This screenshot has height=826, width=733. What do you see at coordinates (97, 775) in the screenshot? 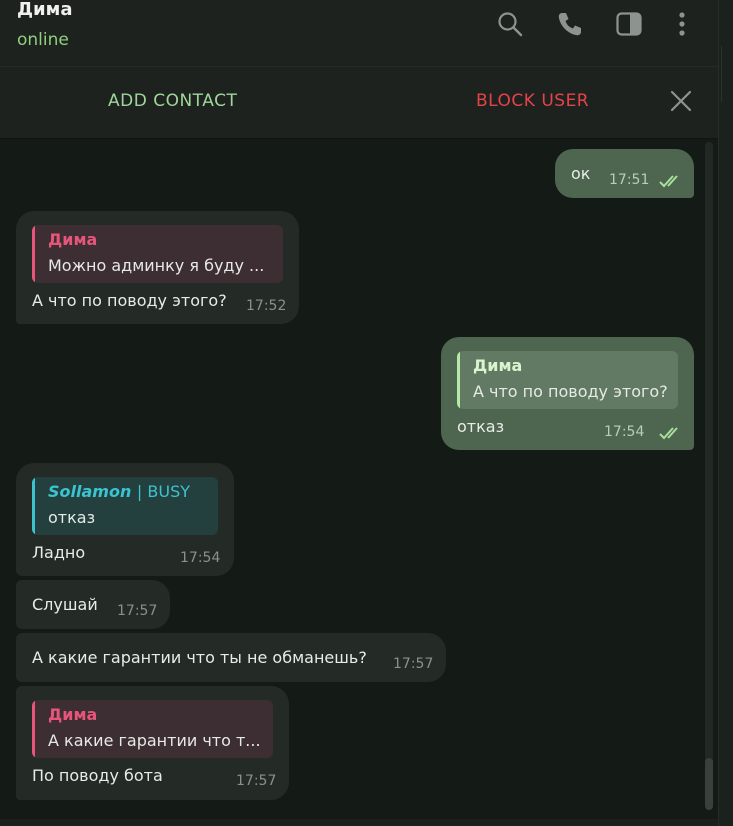
I see `message-text: По поводу бота` at bounding box center [97, 775].